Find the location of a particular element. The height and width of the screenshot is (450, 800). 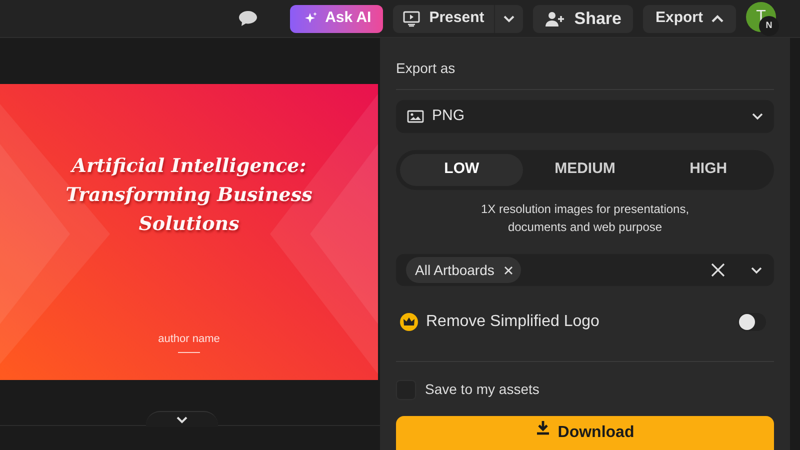

ask-ai-button: Ask AI is located at coordinates (337, 18).